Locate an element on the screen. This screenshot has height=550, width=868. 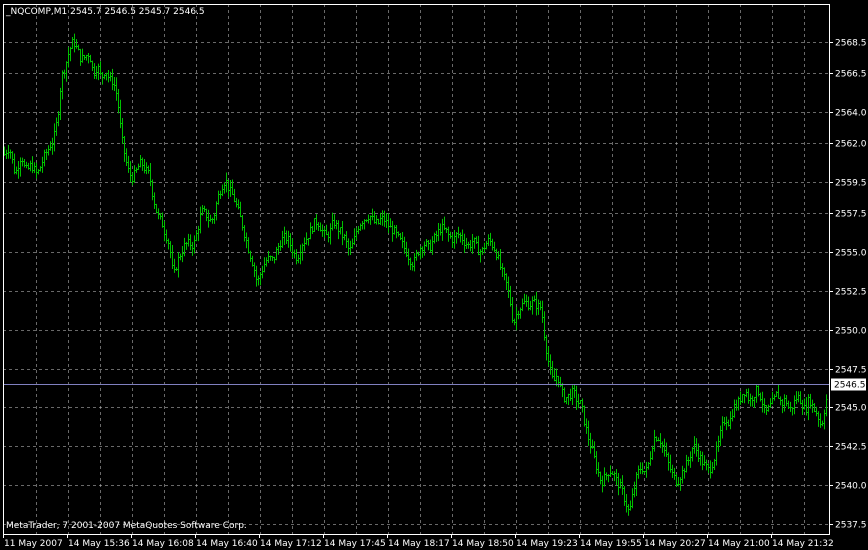
x-tick-label: 14 May 21:00 is located at coordinates (739, 544).